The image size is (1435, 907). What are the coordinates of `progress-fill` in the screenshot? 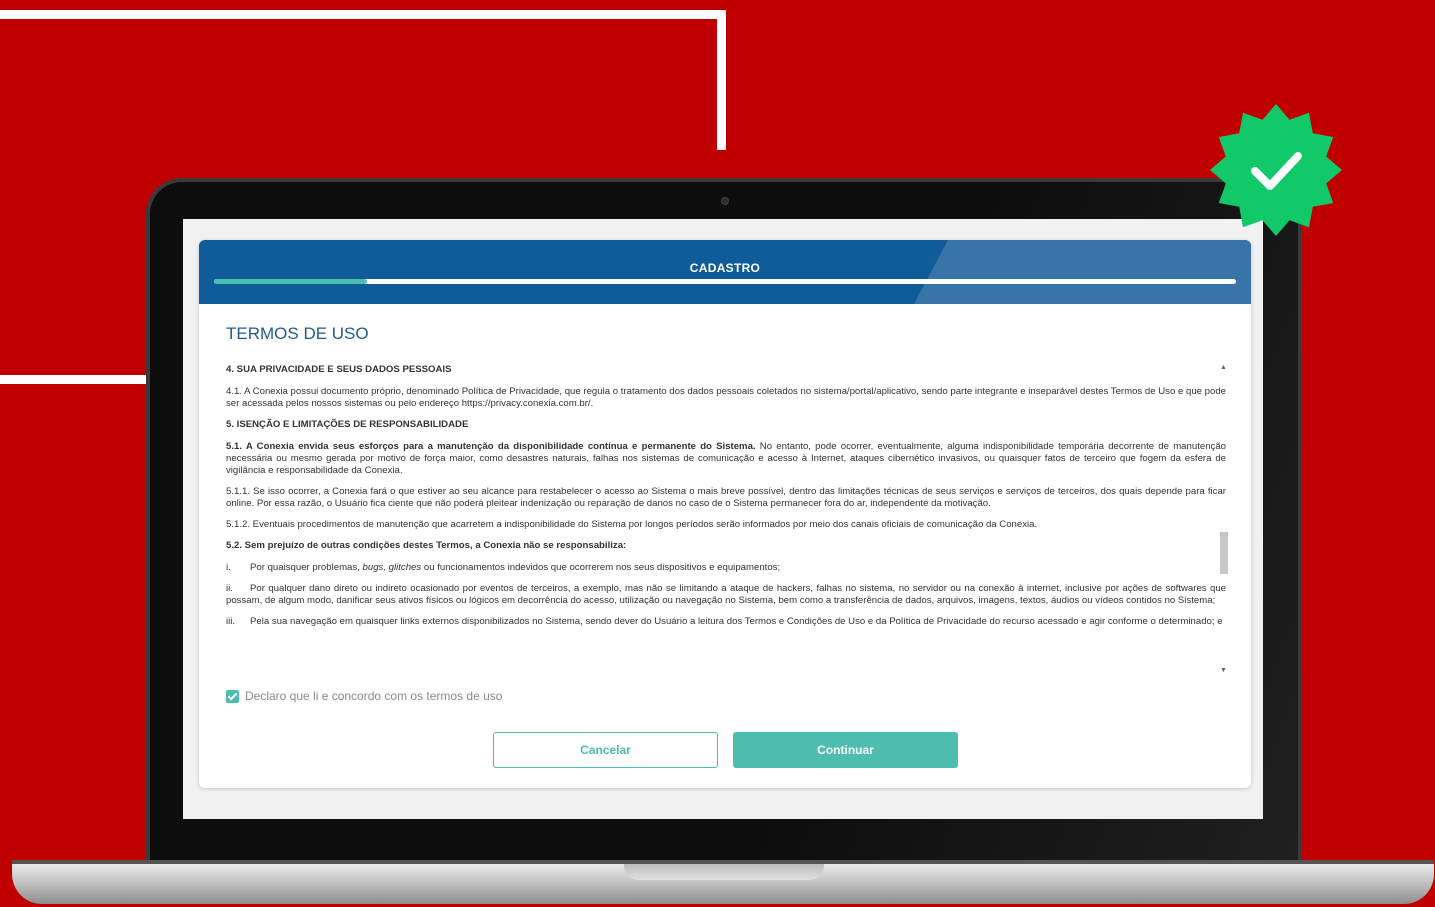 It's located at (291, 281).